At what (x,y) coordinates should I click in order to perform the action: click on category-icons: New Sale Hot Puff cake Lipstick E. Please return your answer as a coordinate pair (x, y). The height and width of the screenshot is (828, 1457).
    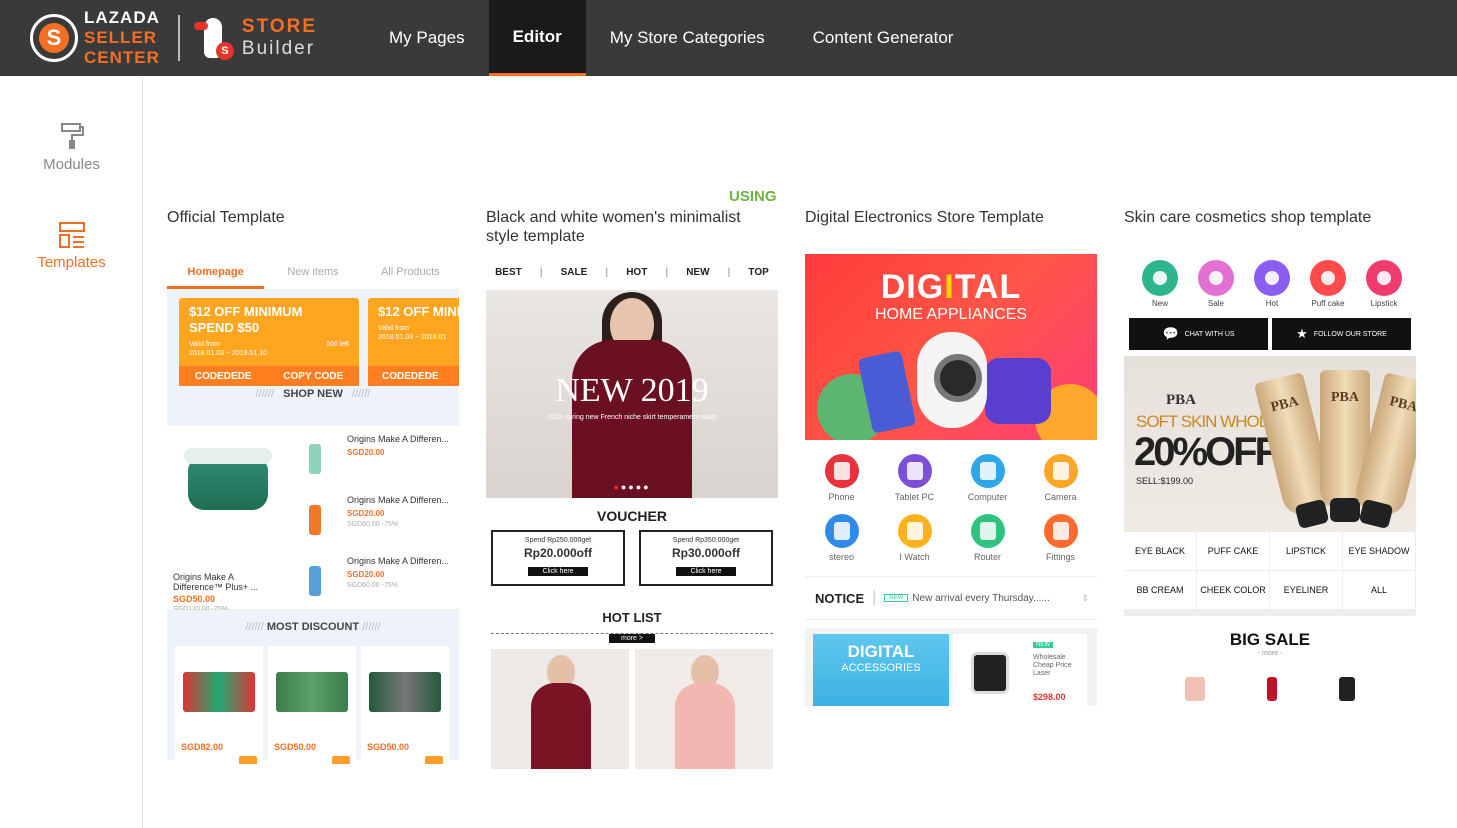
    Looking at the image, I should click on (1270, 283).